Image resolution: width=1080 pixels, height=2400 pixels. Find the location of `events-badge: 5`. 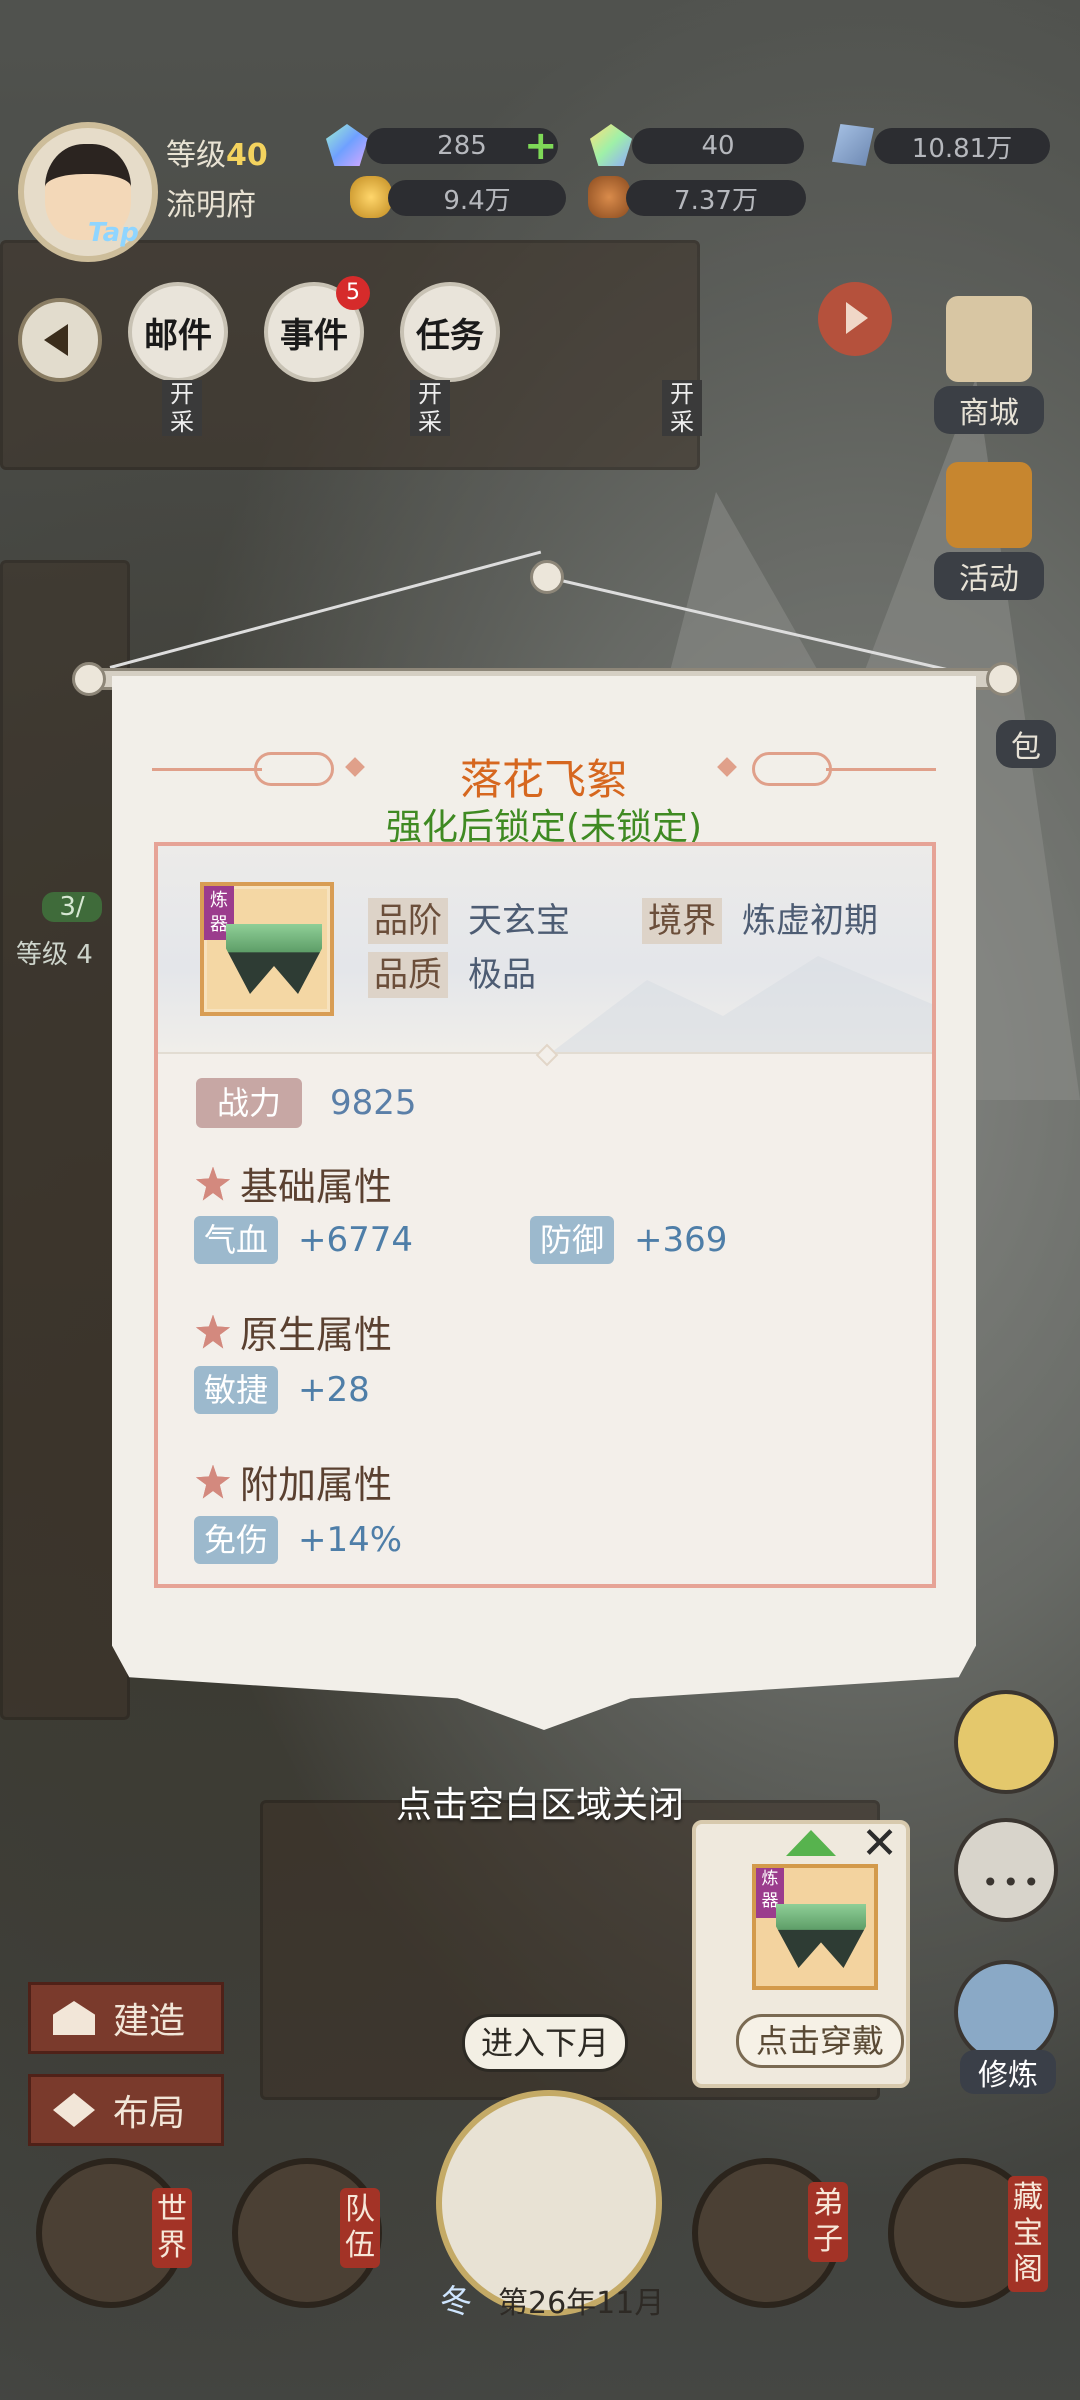

events-badge: 5 is located at coordinates (353, 293).